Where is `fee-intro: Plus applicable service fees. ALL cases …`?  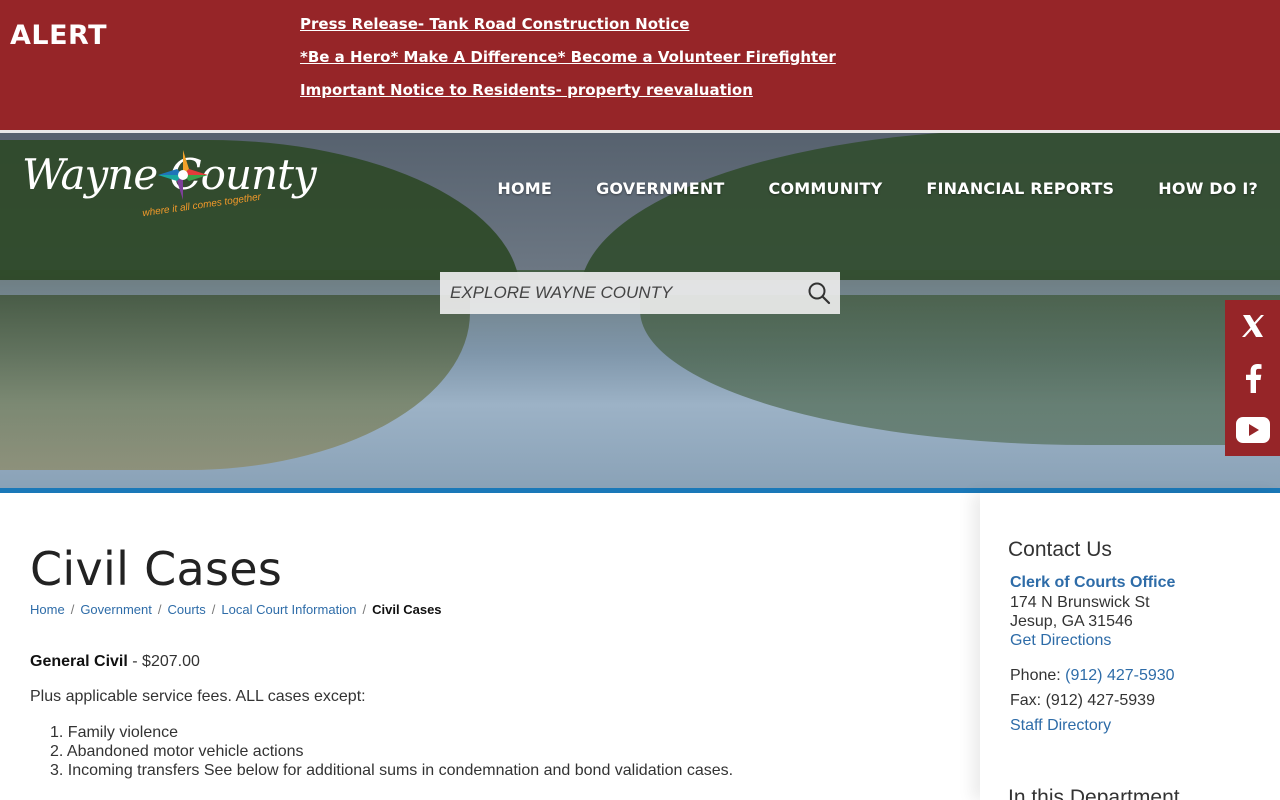 fee-intro: Plus applicable service fees. ALL cases … is located at coordinates (198, 696).